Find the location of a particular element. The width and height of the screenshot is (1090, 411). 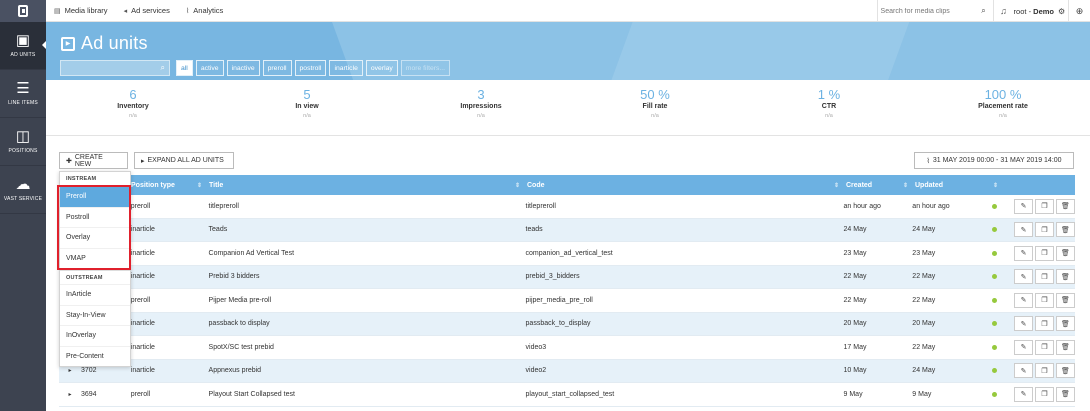

filter-active: active is located at coordinates (209, 68).